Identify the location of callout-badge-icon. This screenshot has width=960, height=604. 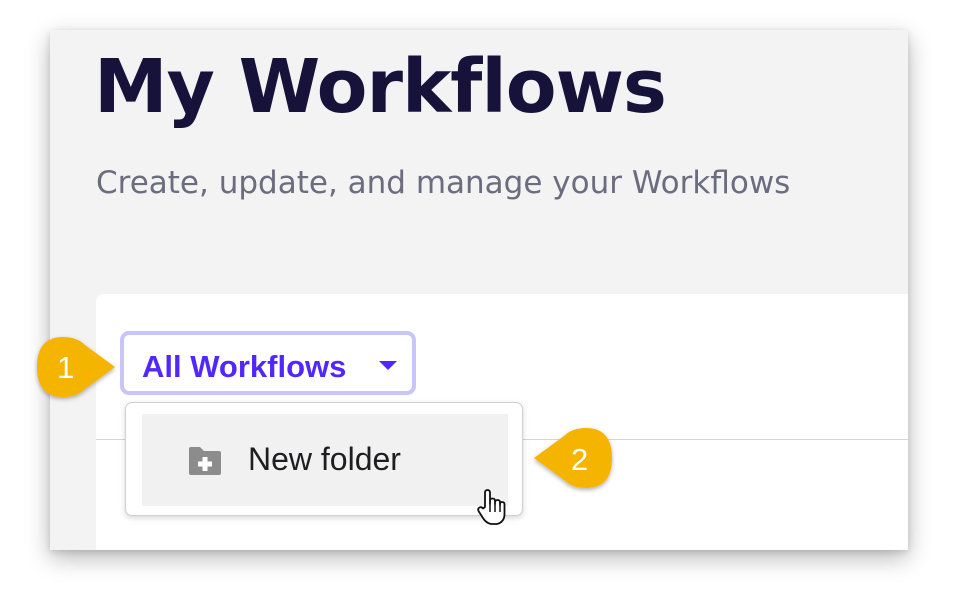
(76, 367).